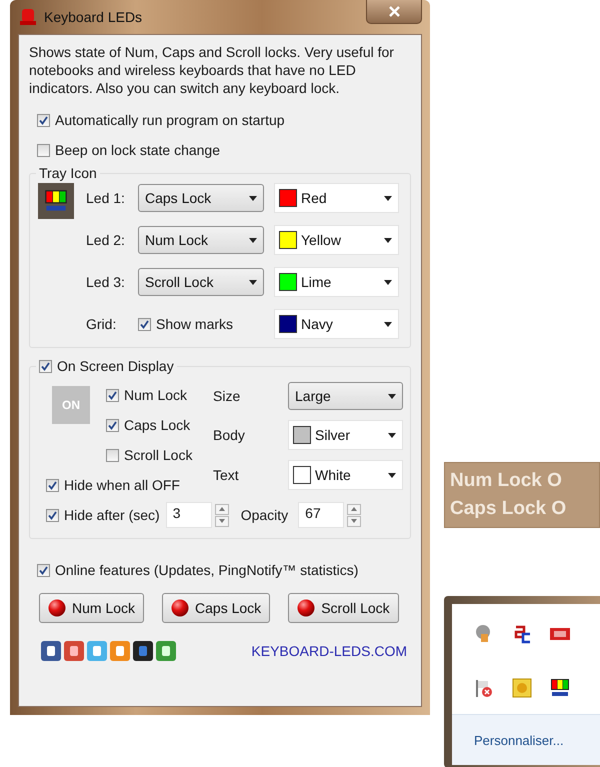 The height and width of the screenshot is (767, 600). I want to click on color-dropdown: Red, so click(336, 198).